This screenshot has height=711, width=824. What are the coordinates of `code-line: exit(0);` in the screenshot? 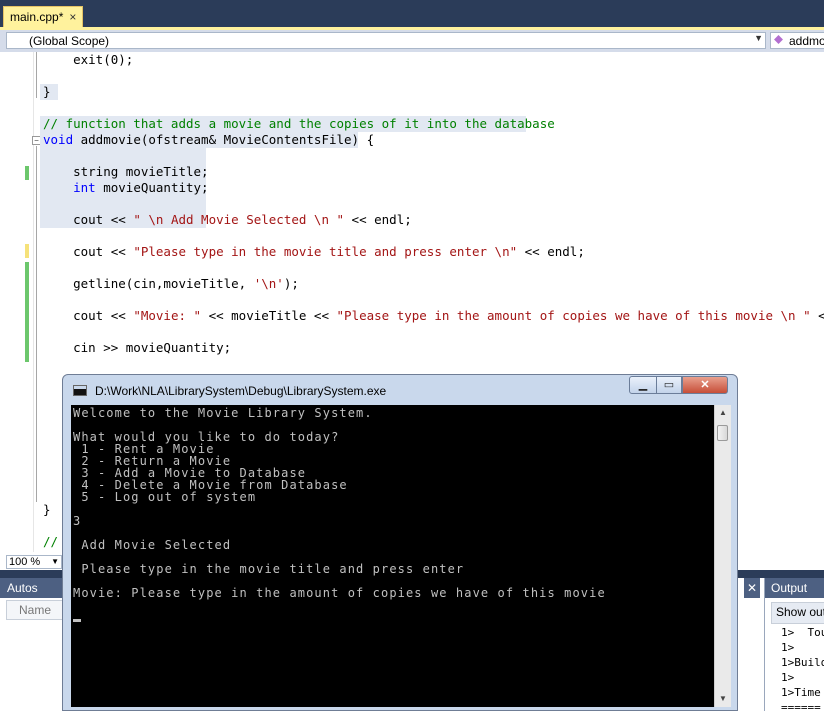 It's located at (88, 60).